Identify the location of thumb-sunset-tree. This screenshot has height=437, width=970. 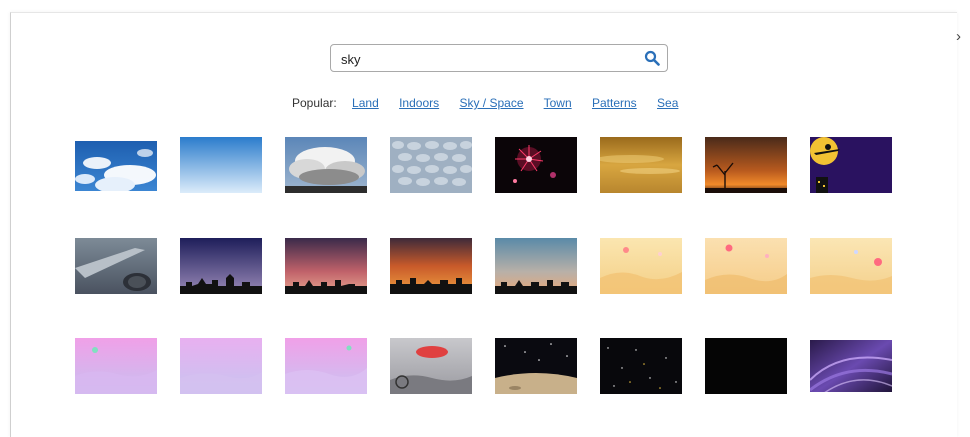
(746, 165).